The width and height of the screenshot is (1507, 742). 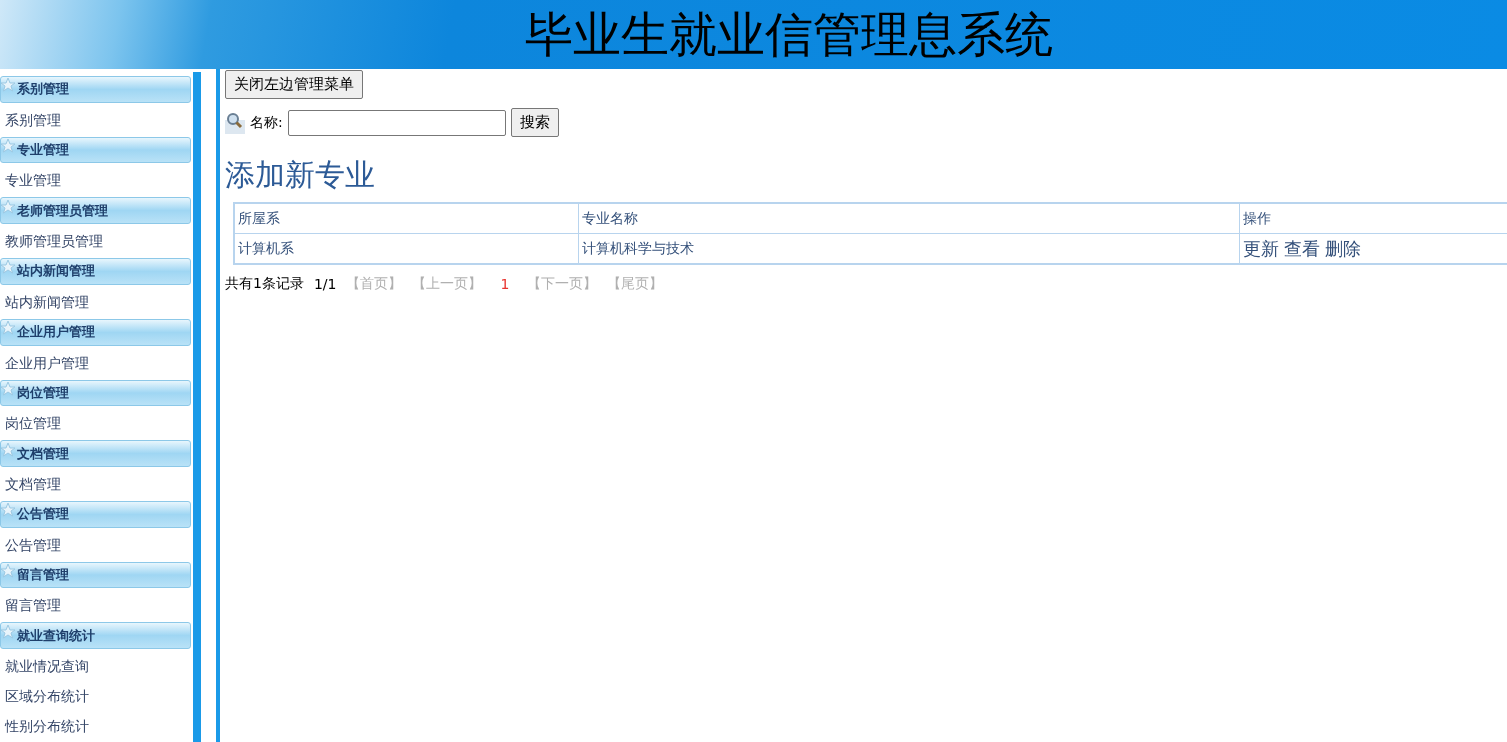 What do you see at coordinates (96, 301) in the screenshot?
I see `menu-item: 站内新闻管理` at bounding box center [96, 301].